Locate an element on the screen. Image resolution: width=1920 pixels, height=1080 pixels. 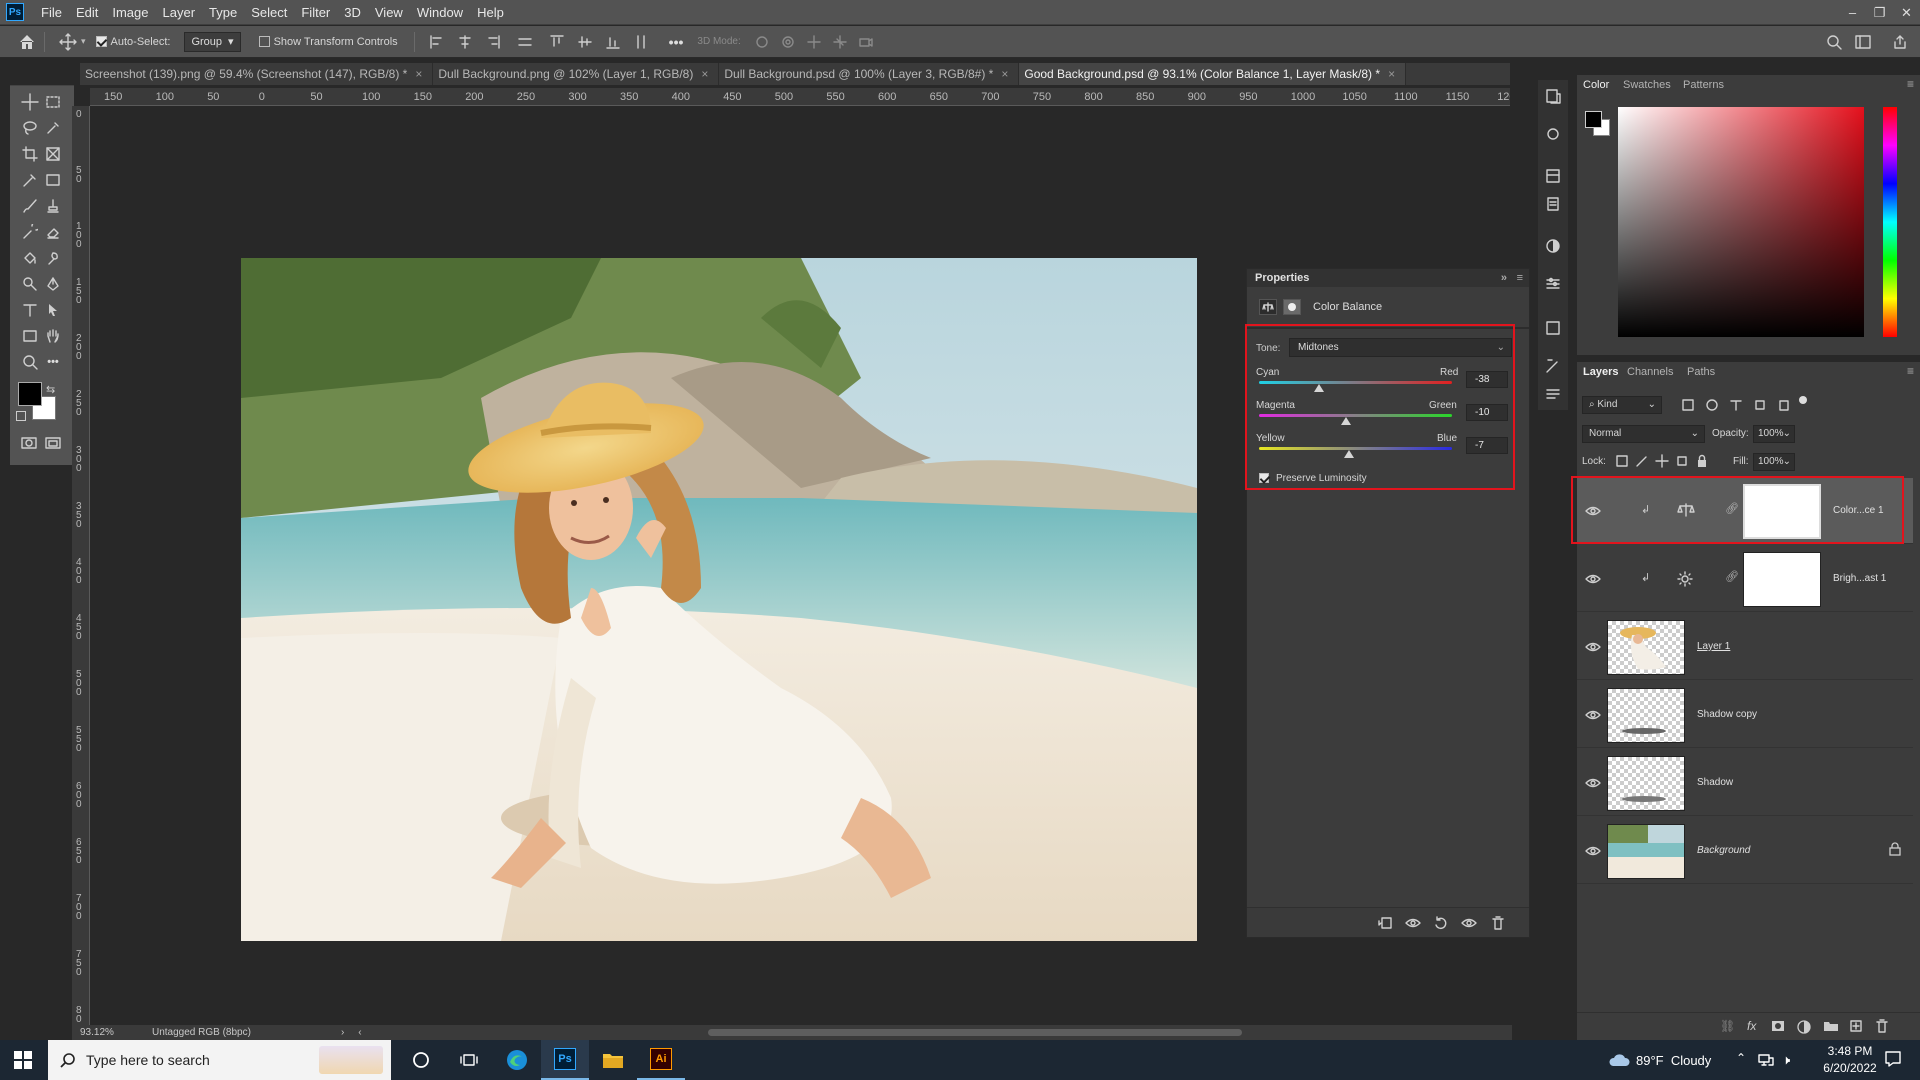
libraries-icon is located at coordinates (1553, 176).